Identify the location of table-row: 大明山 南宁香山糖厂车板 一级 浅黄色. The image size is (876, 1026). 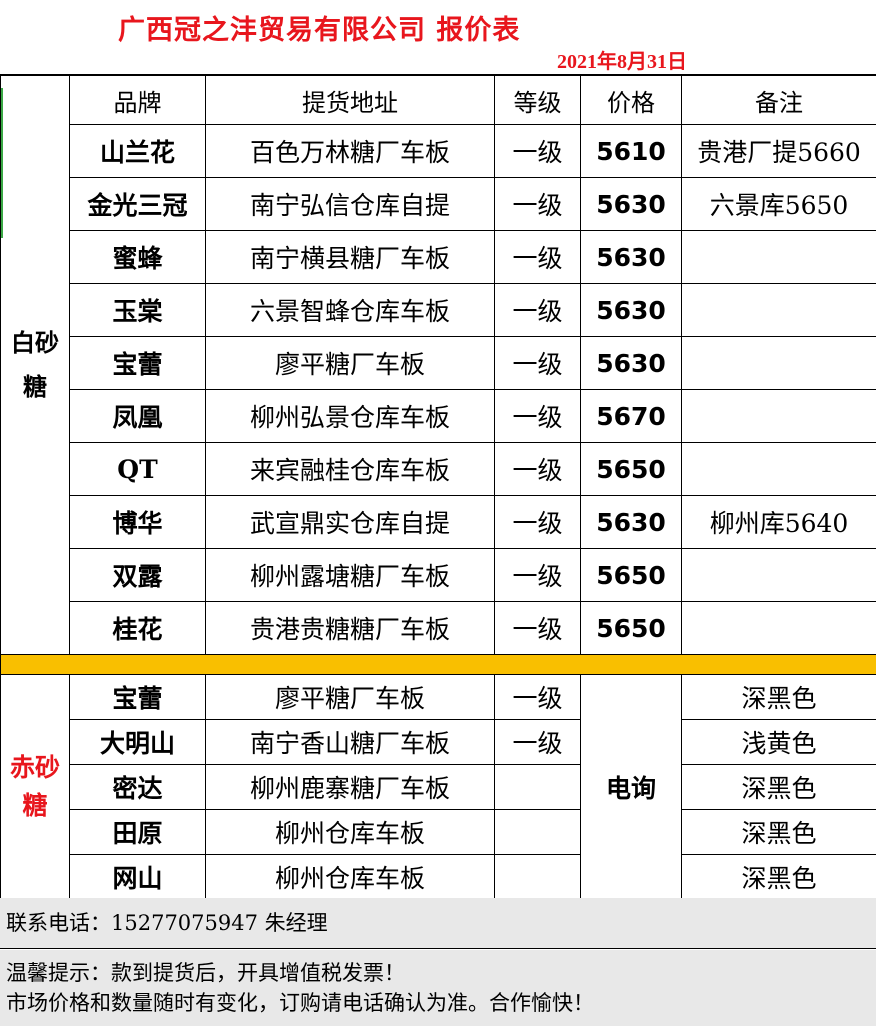
(438, 742).